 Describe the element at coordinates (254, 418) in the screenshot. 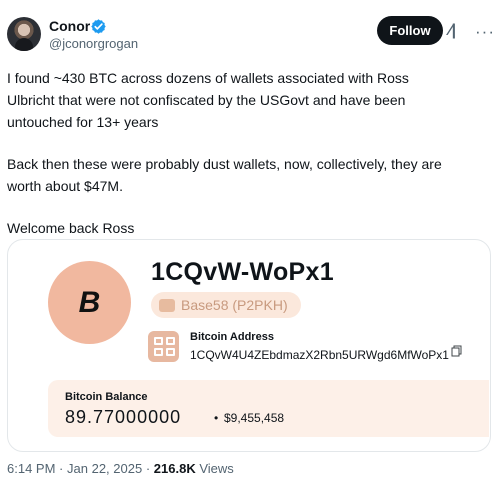

I see `usd-balance-value: $9,455,458` at that location.